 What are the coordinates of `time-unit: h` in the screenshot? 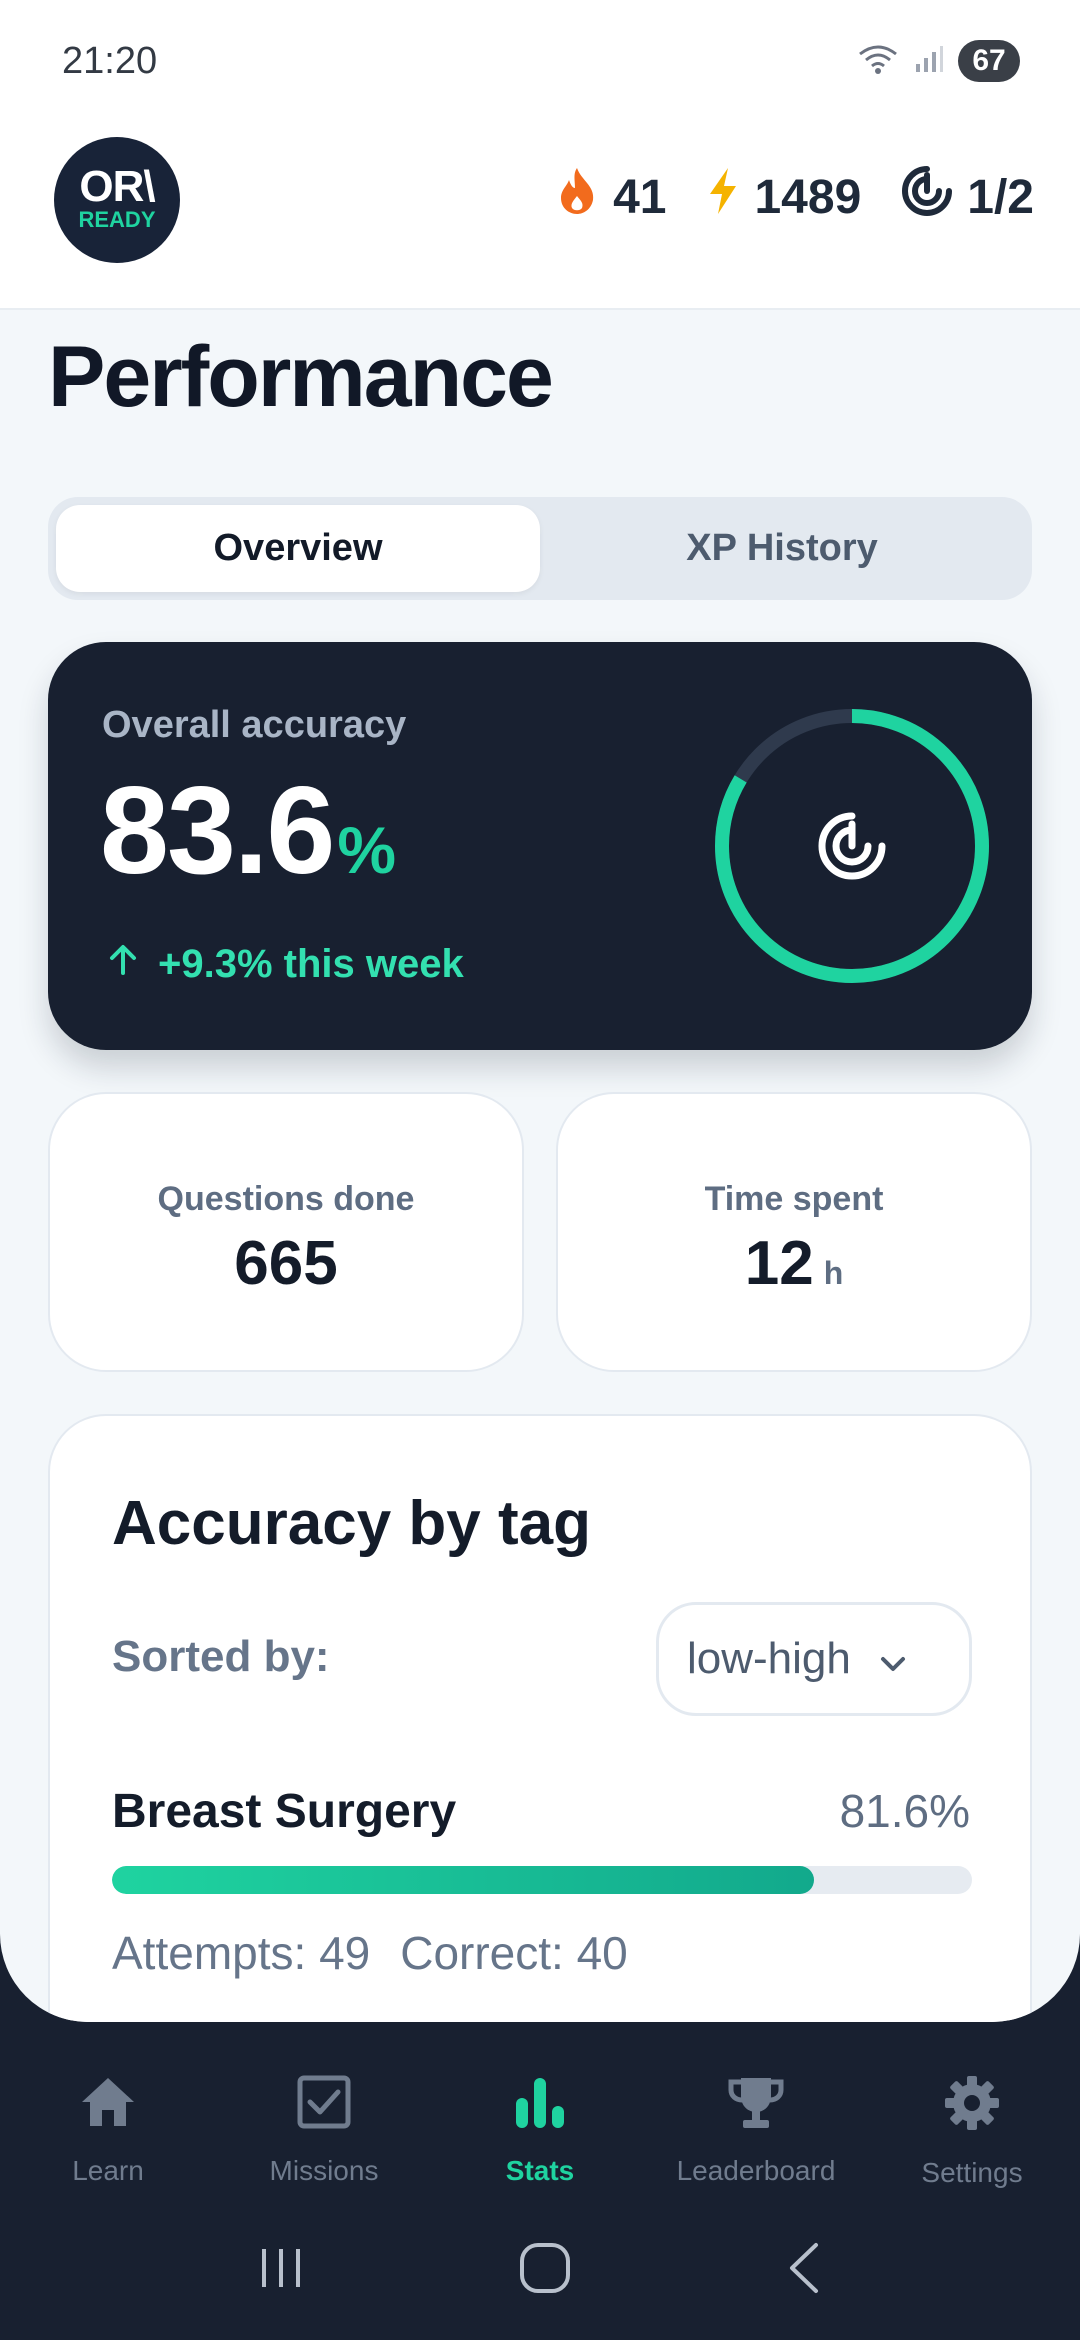 It's located at (833, 1273).